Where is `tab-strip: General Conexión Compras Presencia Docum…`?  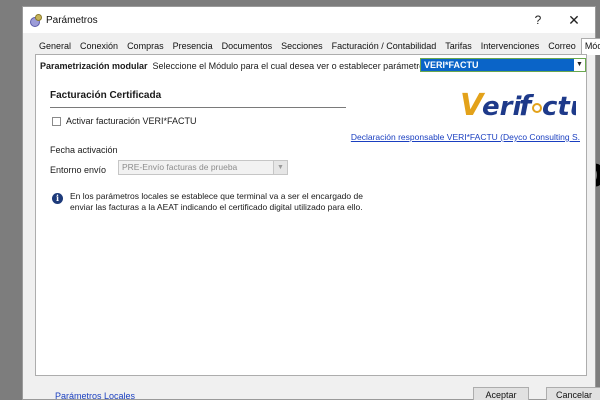
tab-strip: General Conexión Compras Presencia Docum… is located at coordinates (317, 46).